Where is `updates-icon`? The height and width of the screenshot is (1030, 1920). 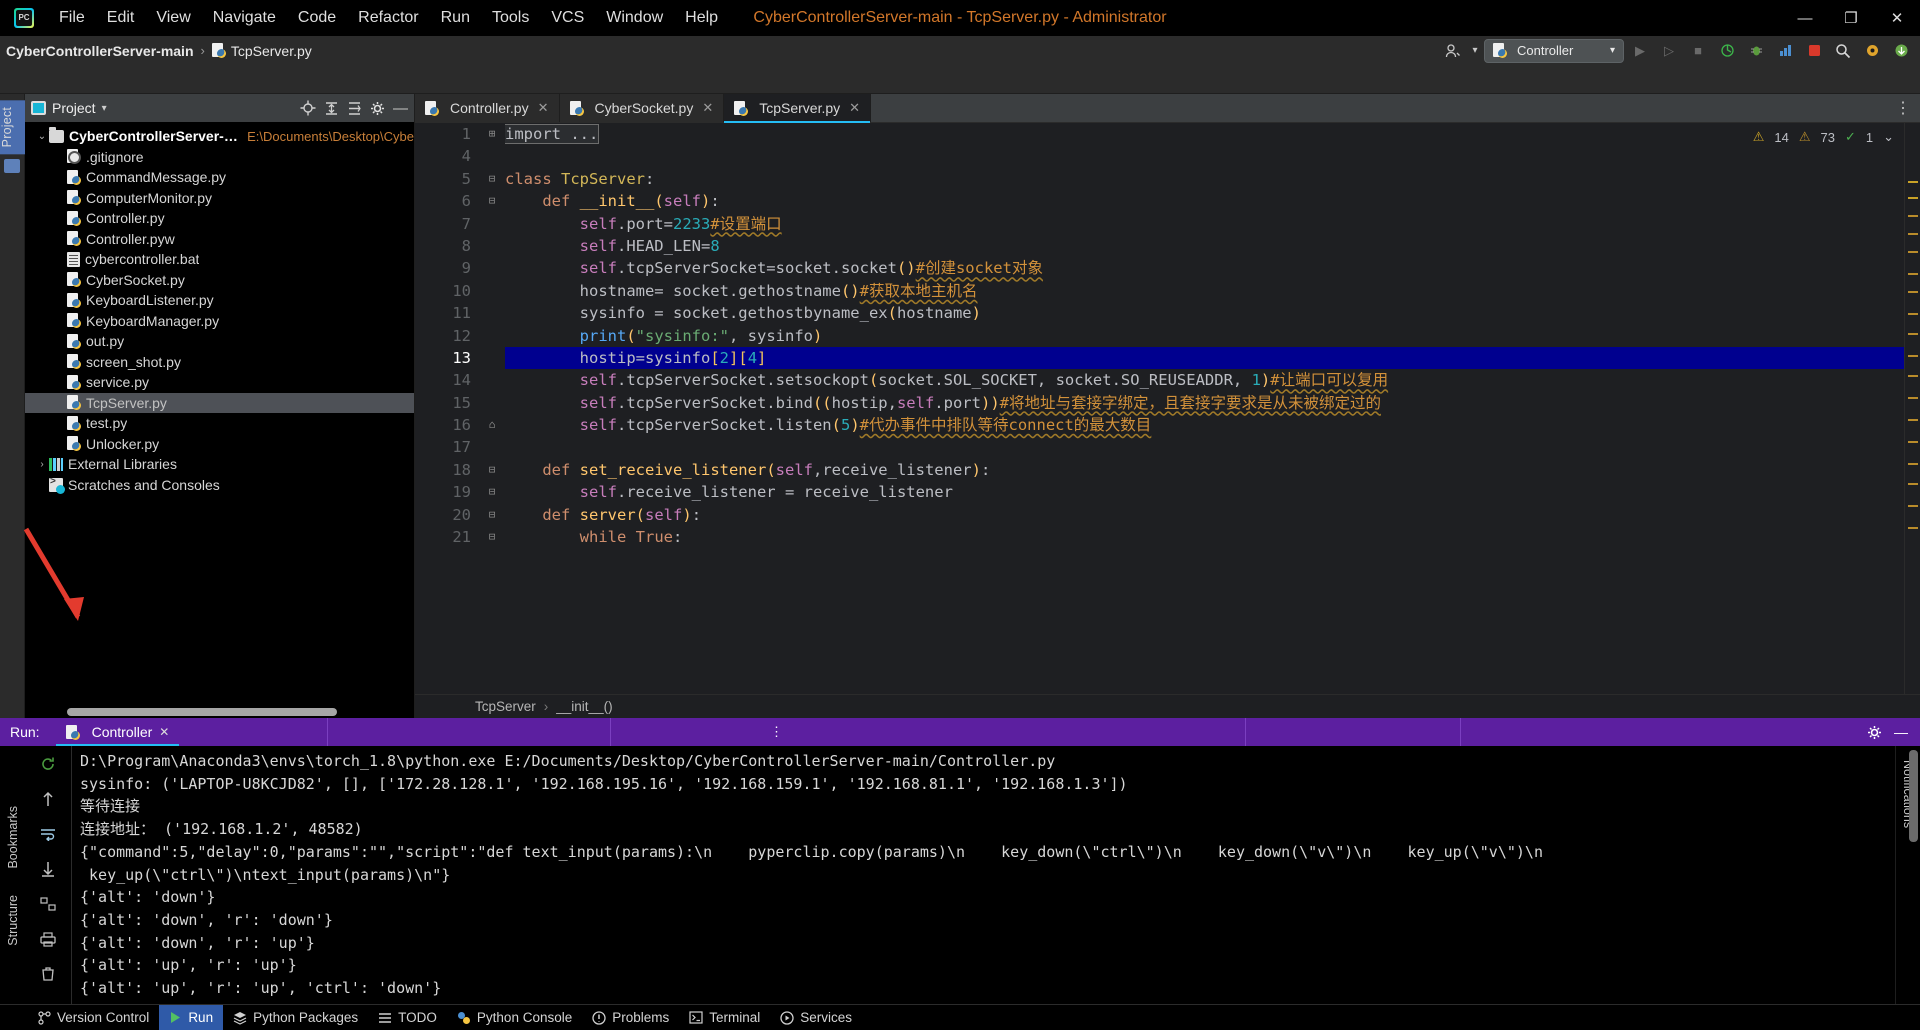 updates-icon is located at coordinates (1901, 51).